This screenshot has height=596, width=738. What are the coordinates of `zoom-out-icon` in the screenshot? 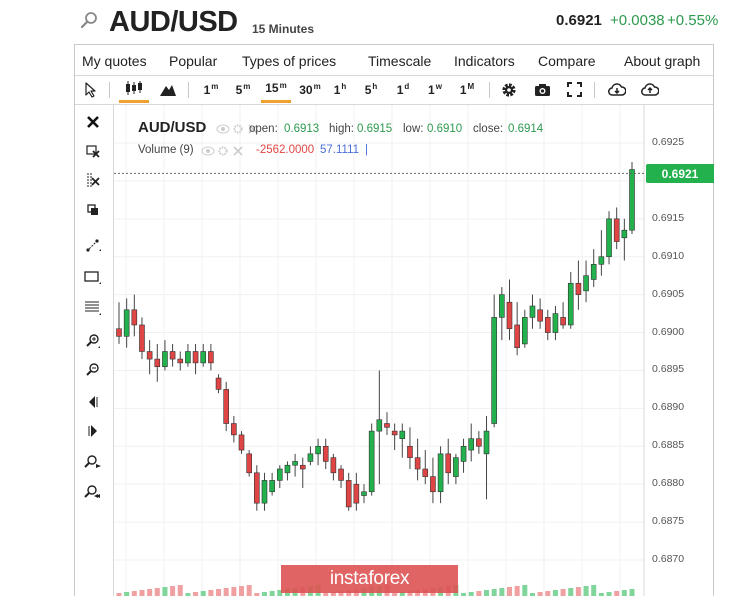 It's located at (93, 370).